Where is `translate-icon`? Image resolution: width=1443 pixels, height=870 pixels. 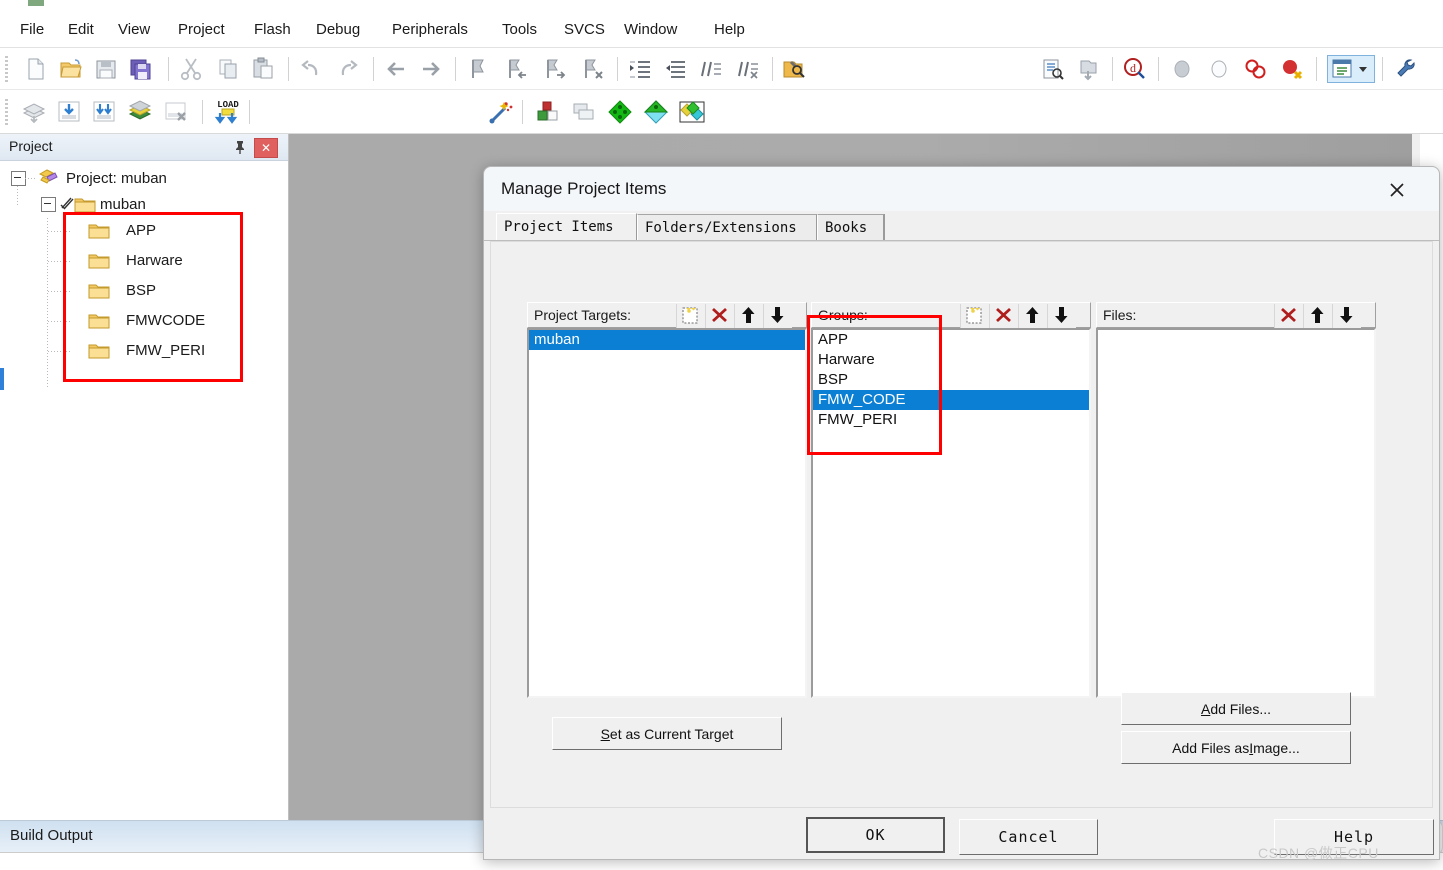 translate-icon is located at coordinates (34, 112).